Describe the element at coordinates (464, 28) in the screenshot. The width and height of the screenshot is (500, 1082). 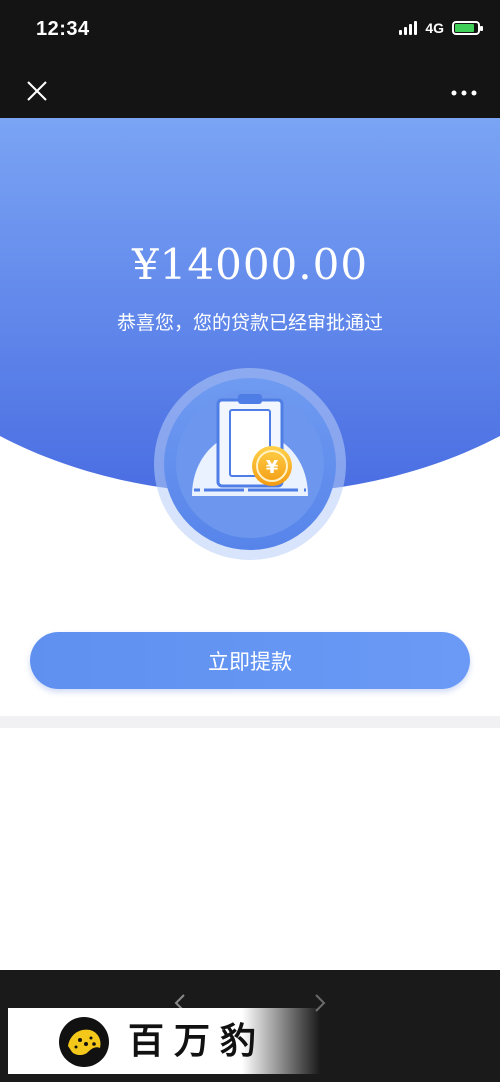
I see `battery-fill` at that location.